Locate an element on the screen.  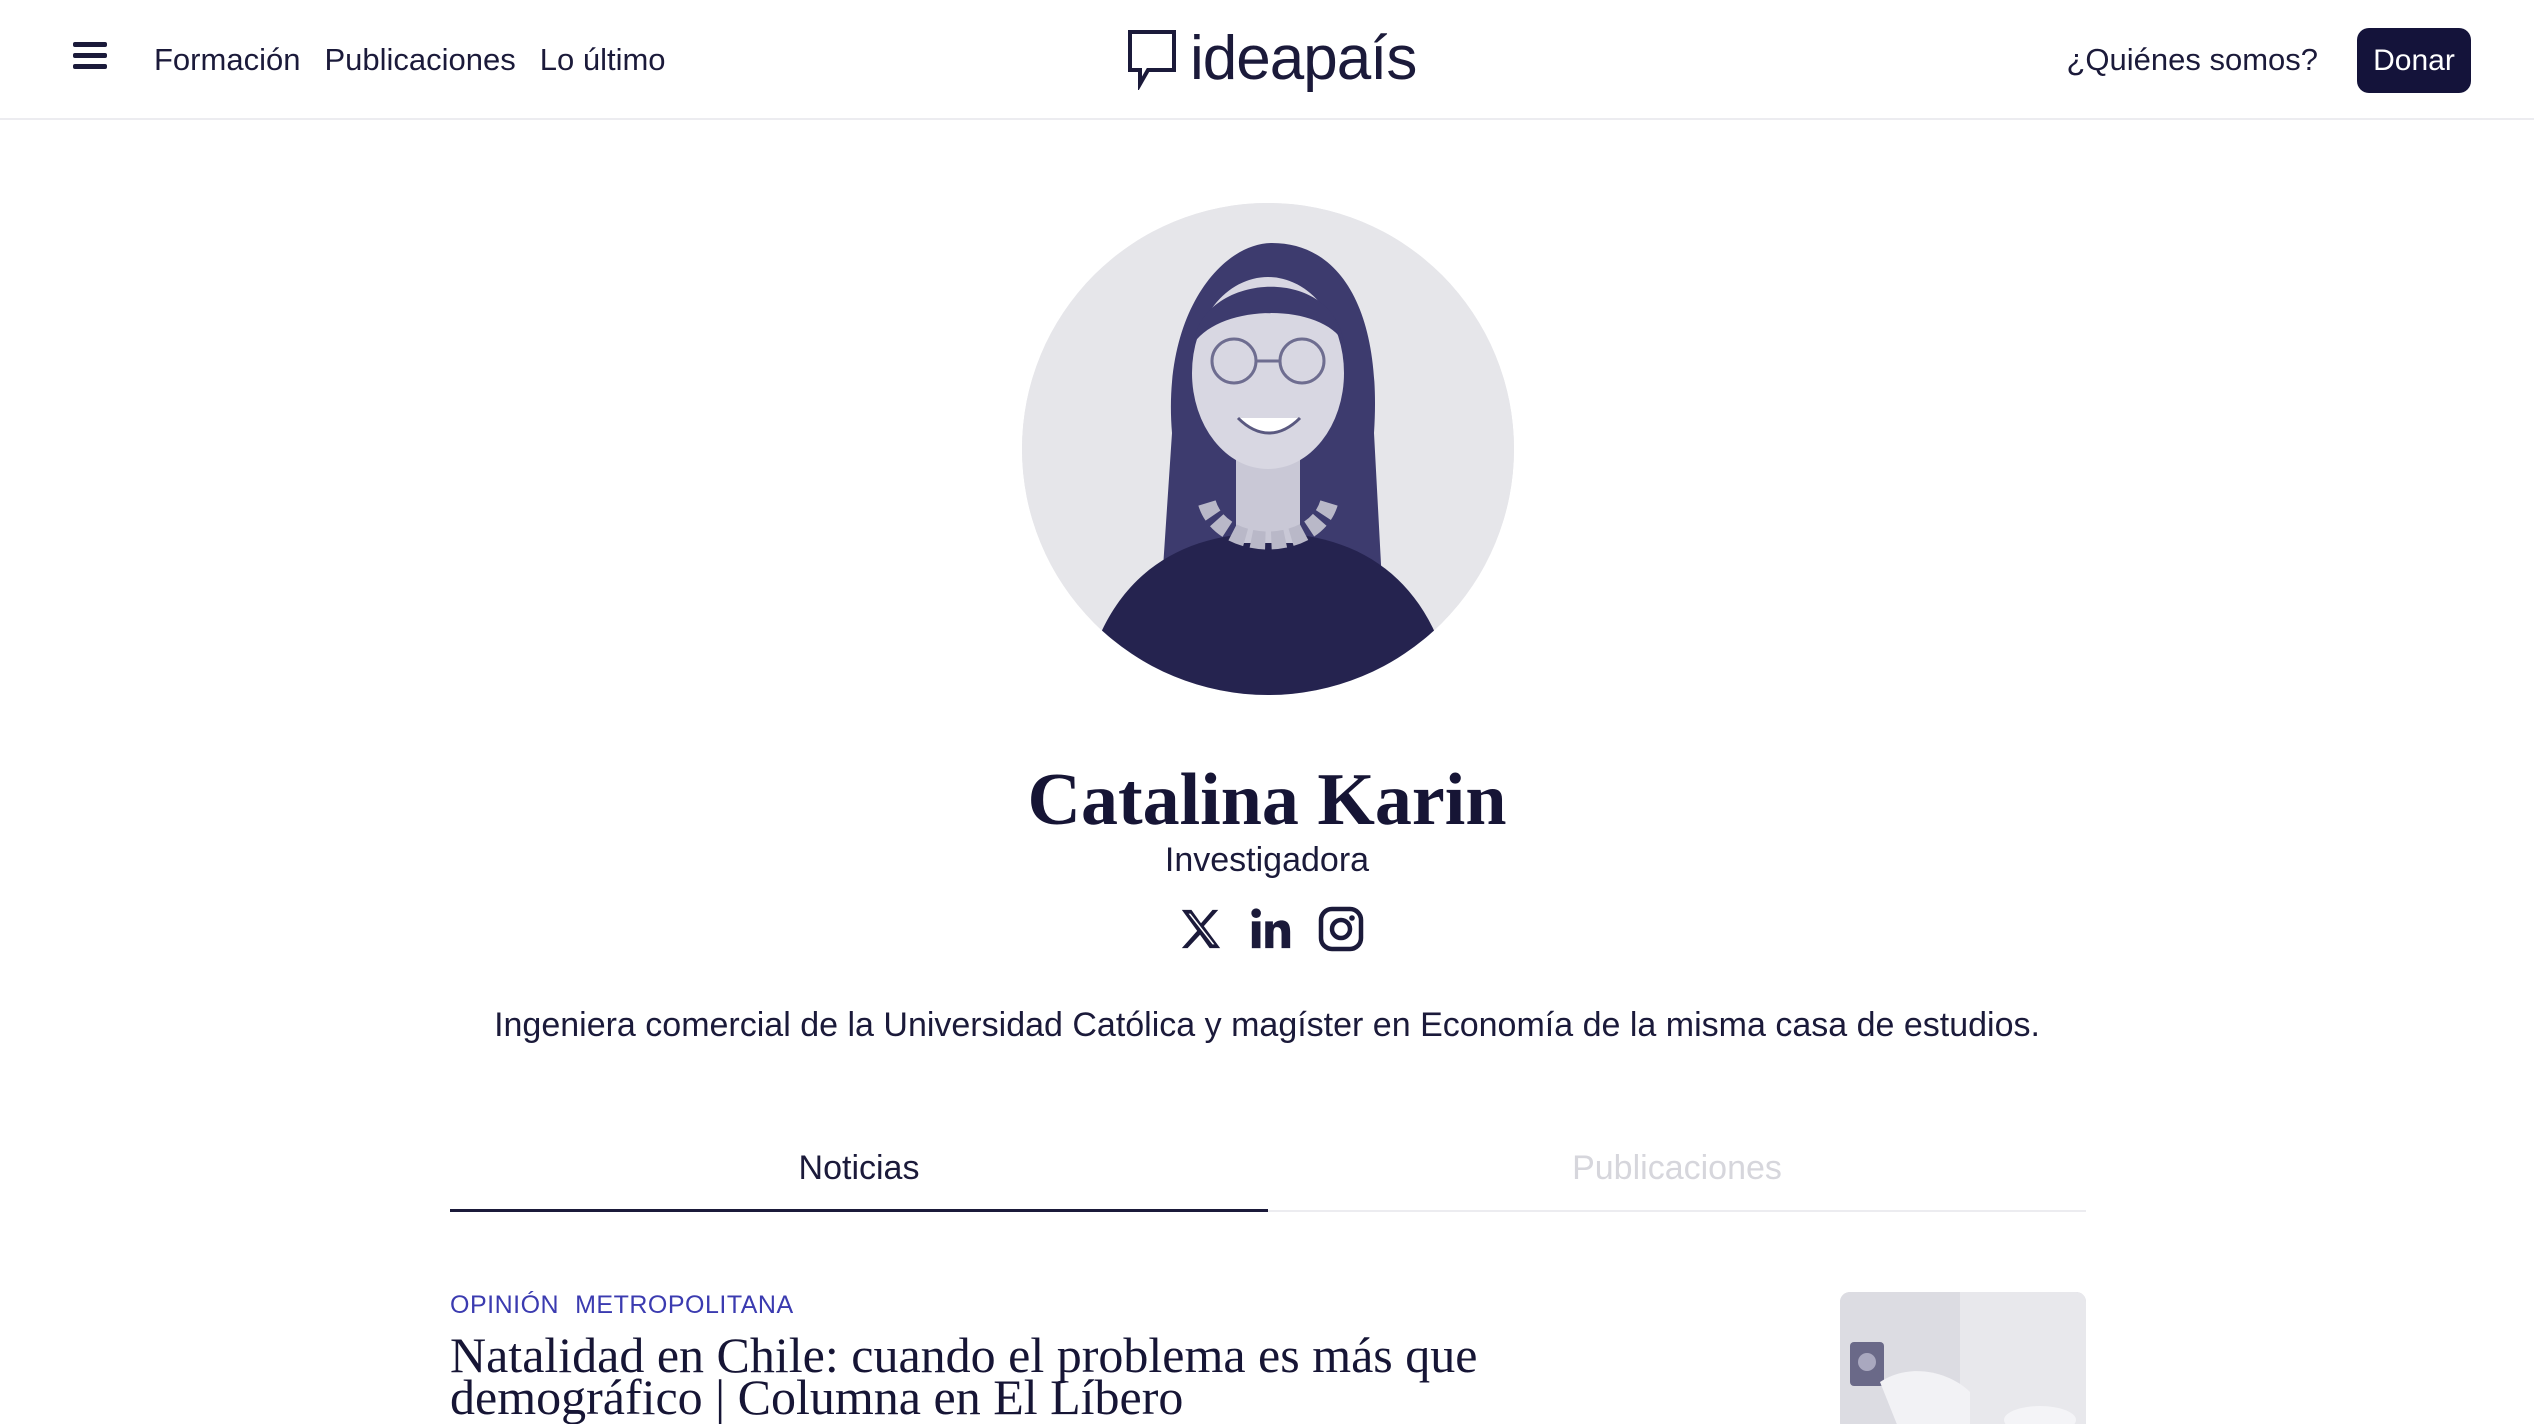
social-links is located at coordinates (1271, 929).